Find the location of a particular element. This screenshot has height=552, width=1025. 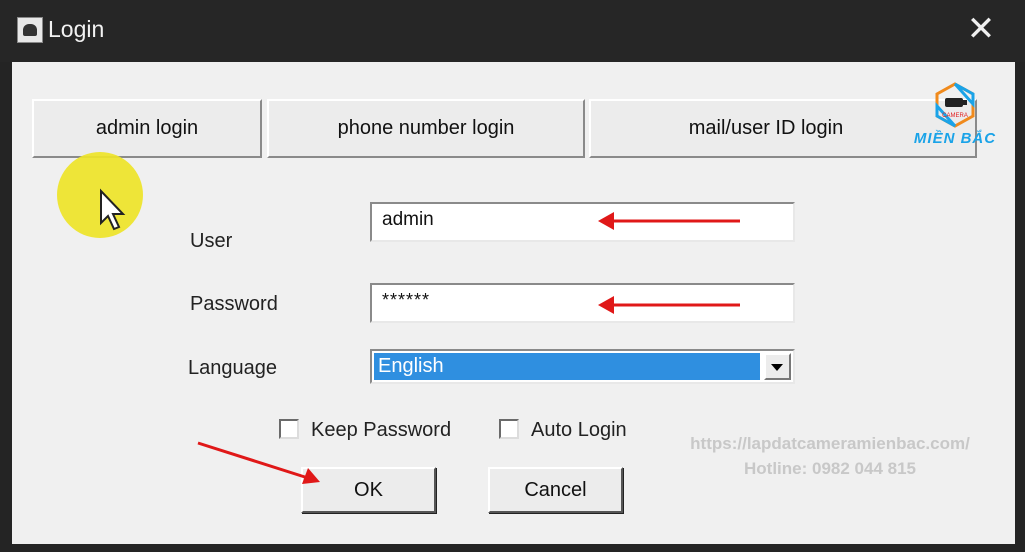

arrow-to-ok is located at coordinates (258, 462).